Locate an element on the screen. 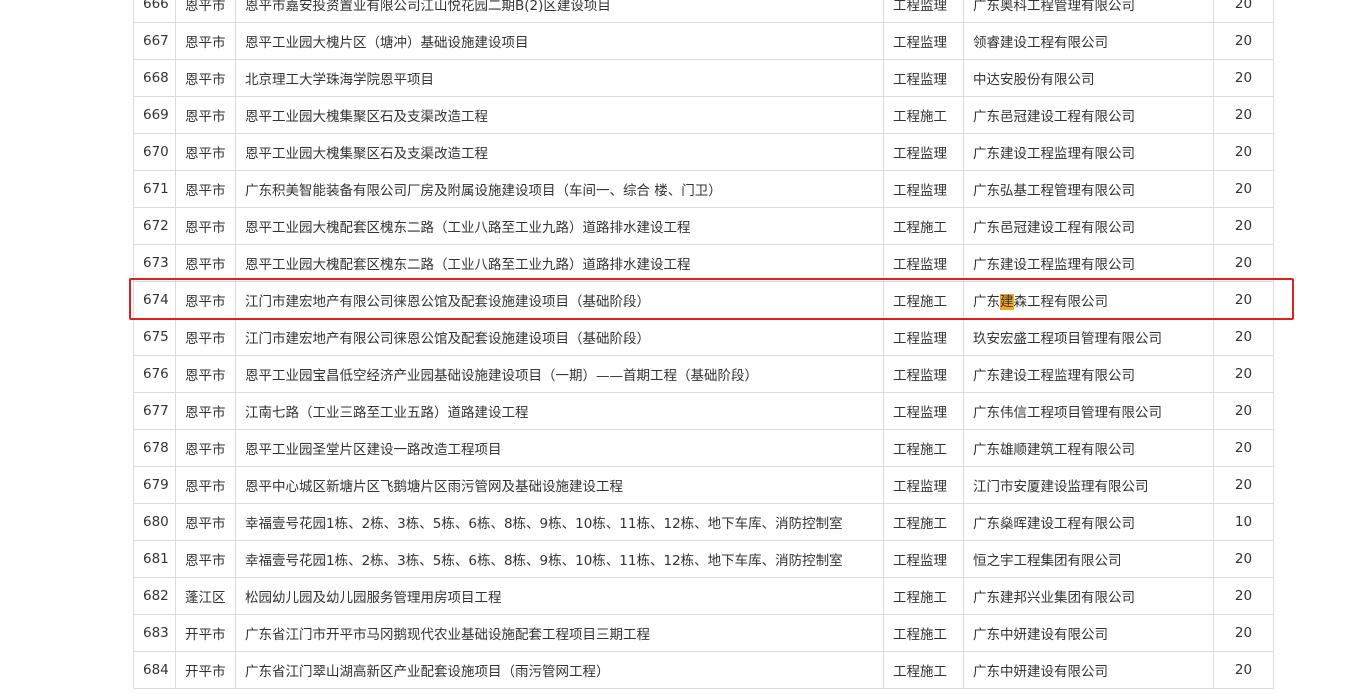 The image size is (1370, 694). score-cell: 10 is located at coordinates (1243, 522).